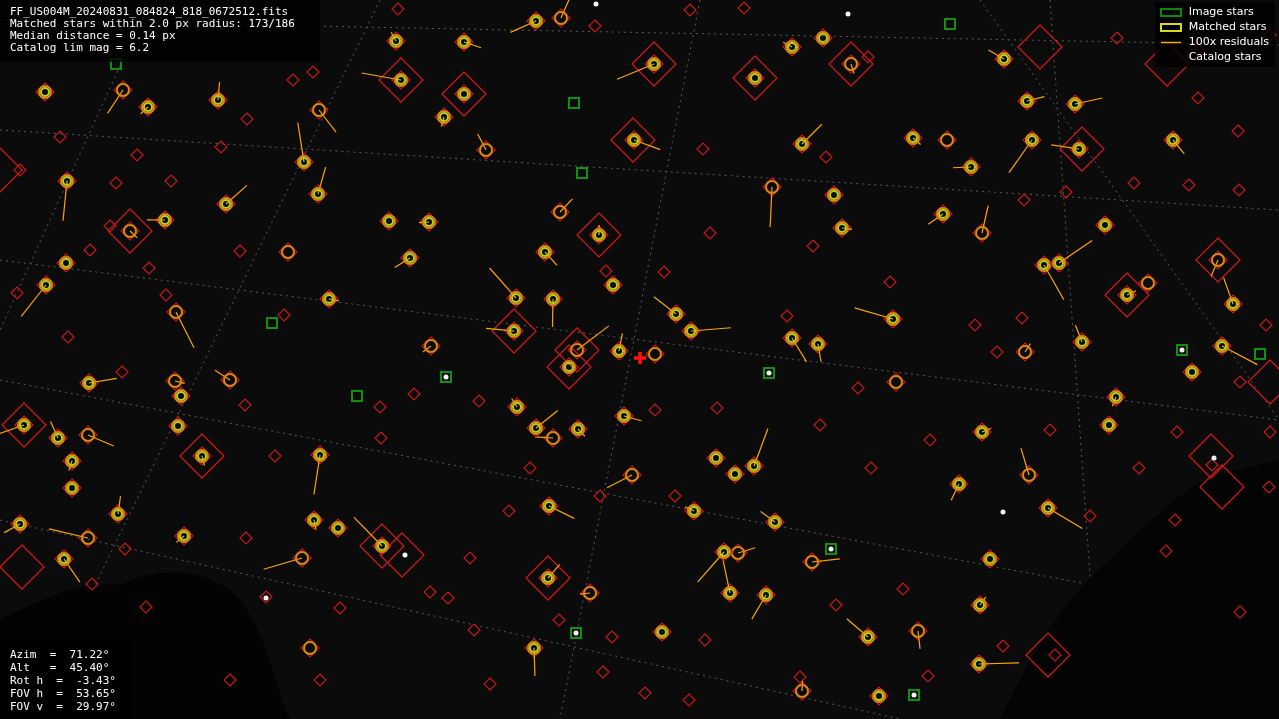 Image resolution: width=1279 pixels, height=719 pixels. Describe the element at coordinates (150, 12) in the screenshot. I see `info-text: FF_US004M_20240831_084824_818_0672512.fits` at that location.